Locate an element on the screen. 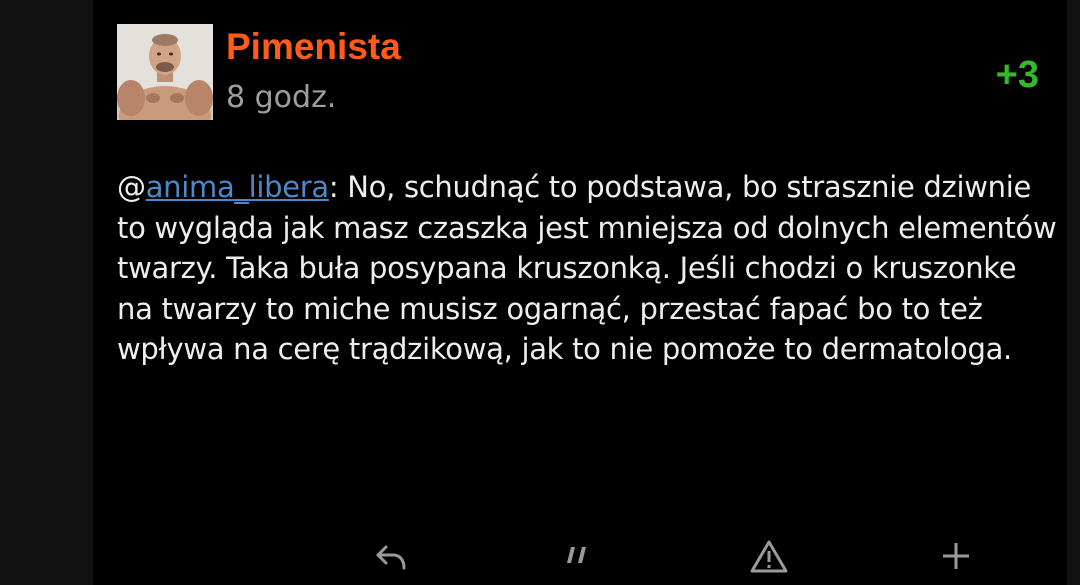  mention-prefix: @ is located at coordinates (131, 187).